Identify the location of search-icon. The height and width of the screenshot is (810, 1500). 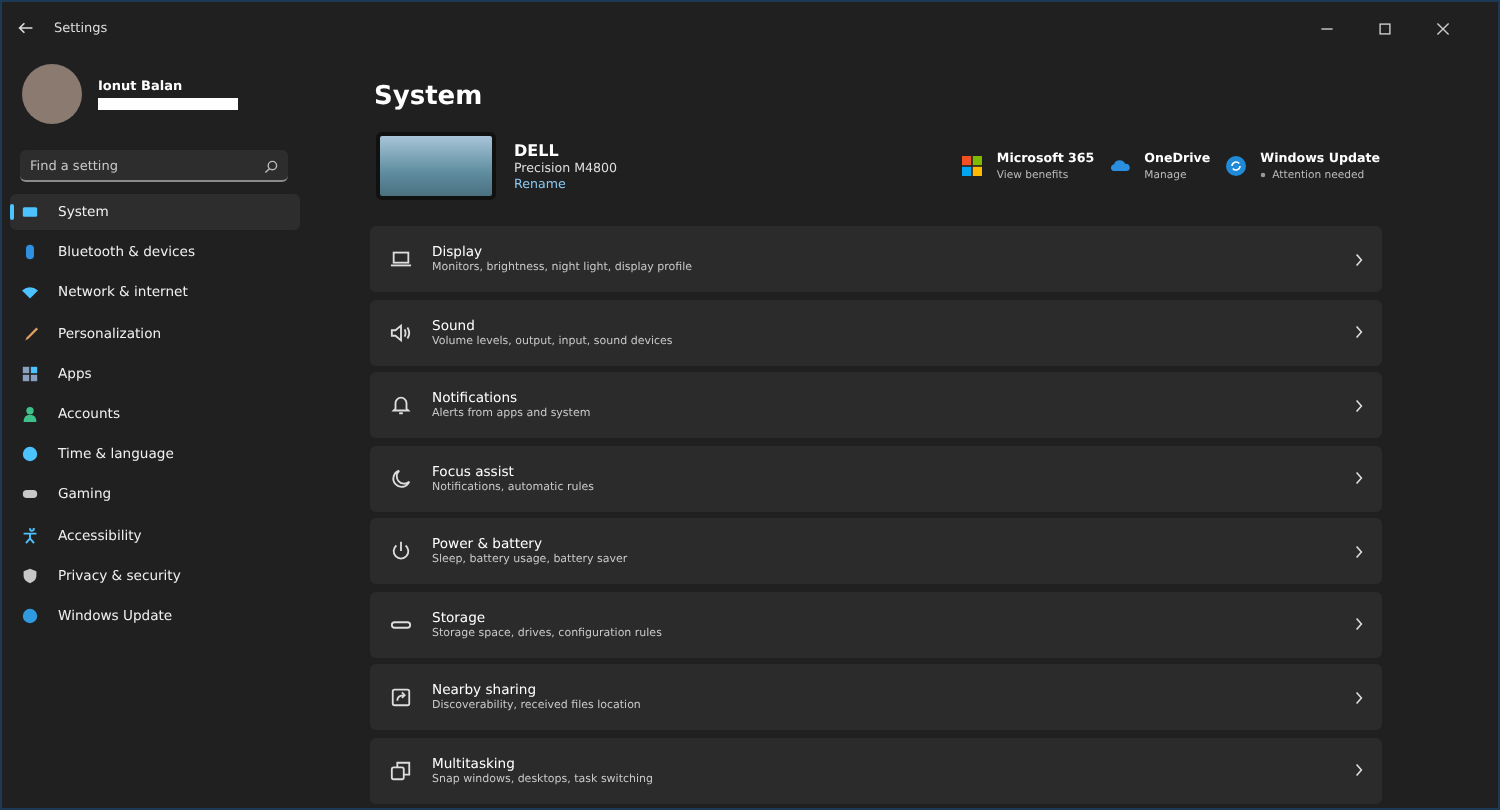
(271, 166).